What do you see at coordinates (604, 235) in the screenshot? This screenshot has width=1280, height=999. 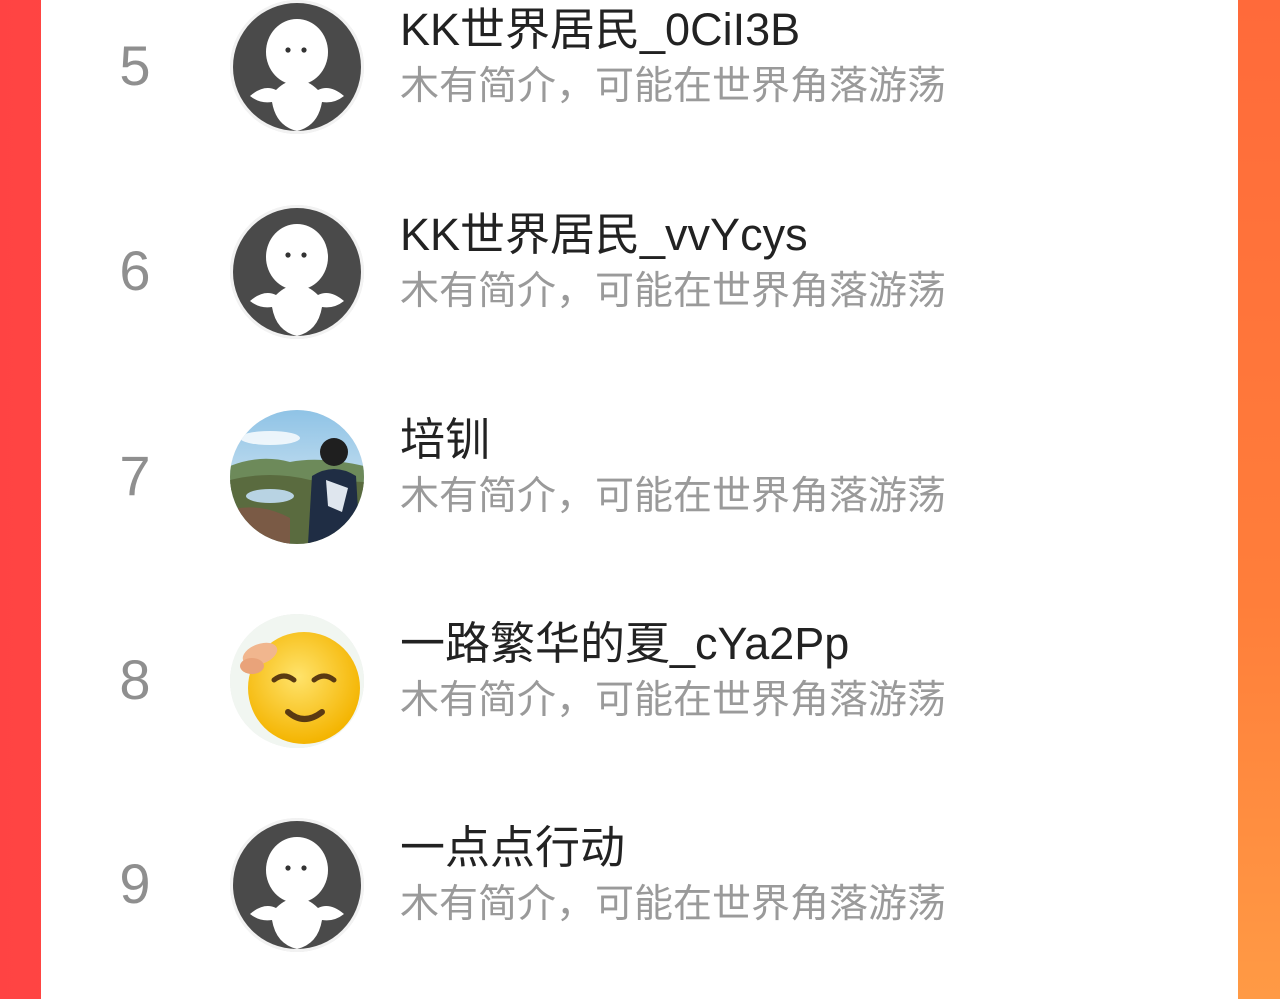 I see `user-name: KK世界居民_vvYcys` at bounding box center [604, 235].